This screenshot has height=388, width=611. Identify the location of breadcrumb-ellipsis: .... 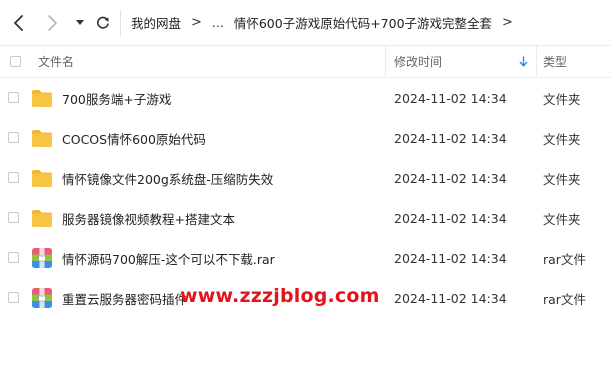
(218, 22).